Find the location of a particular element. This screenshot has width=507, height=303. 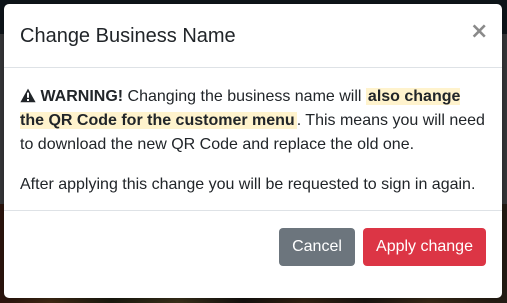

apply-change-button: Apply change is located at coordinates (424, 247).